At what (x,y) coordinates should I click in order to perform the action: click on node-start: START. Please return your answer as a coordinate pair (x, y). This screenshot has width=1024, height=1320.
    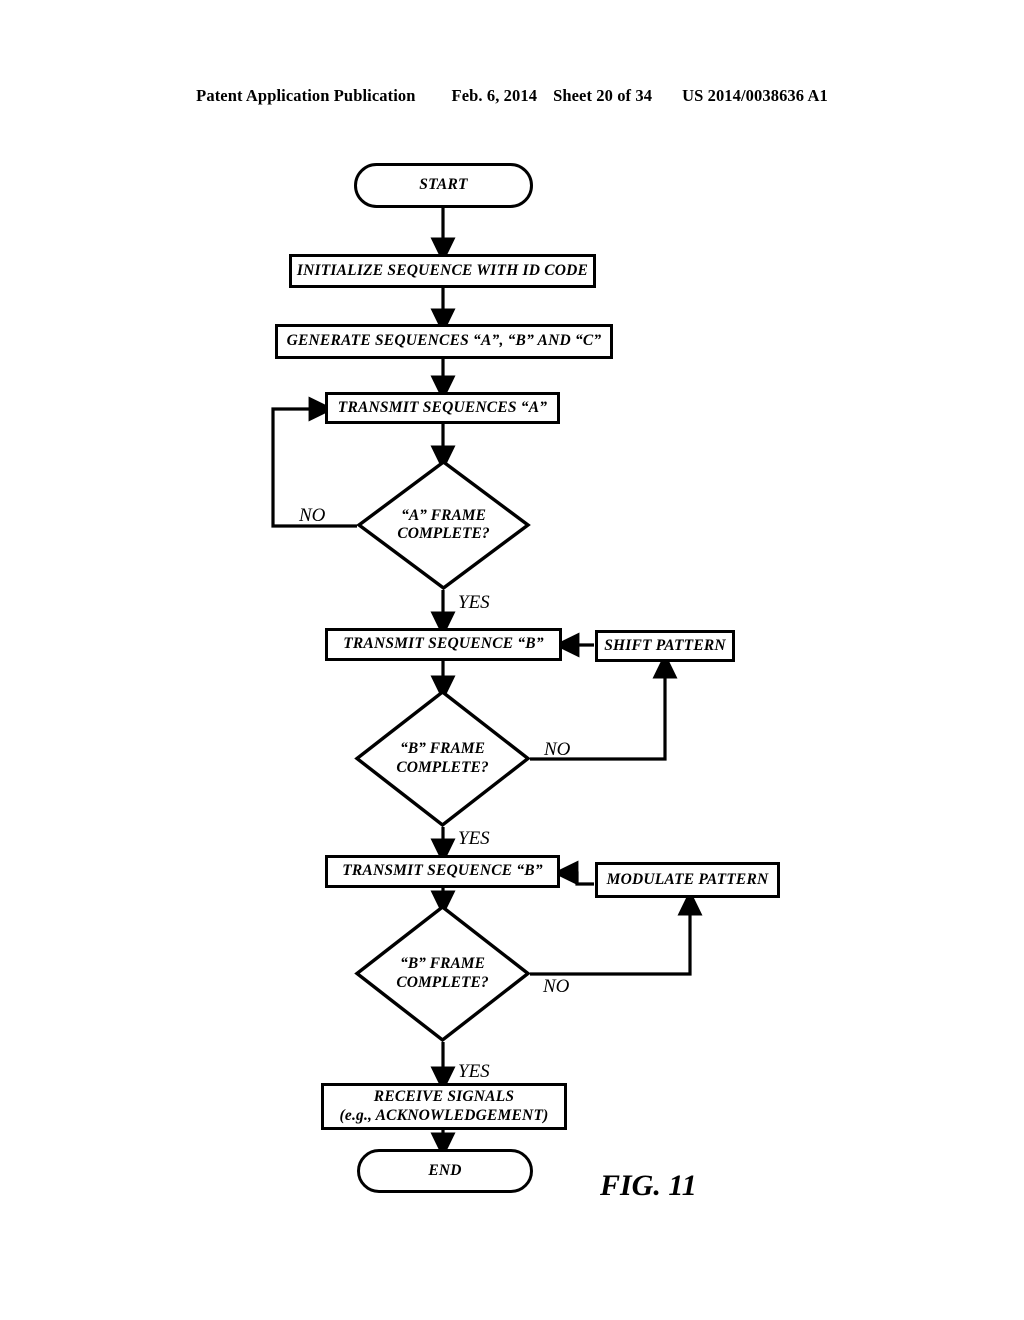
    Looking at the image, I should click on (443, 185).